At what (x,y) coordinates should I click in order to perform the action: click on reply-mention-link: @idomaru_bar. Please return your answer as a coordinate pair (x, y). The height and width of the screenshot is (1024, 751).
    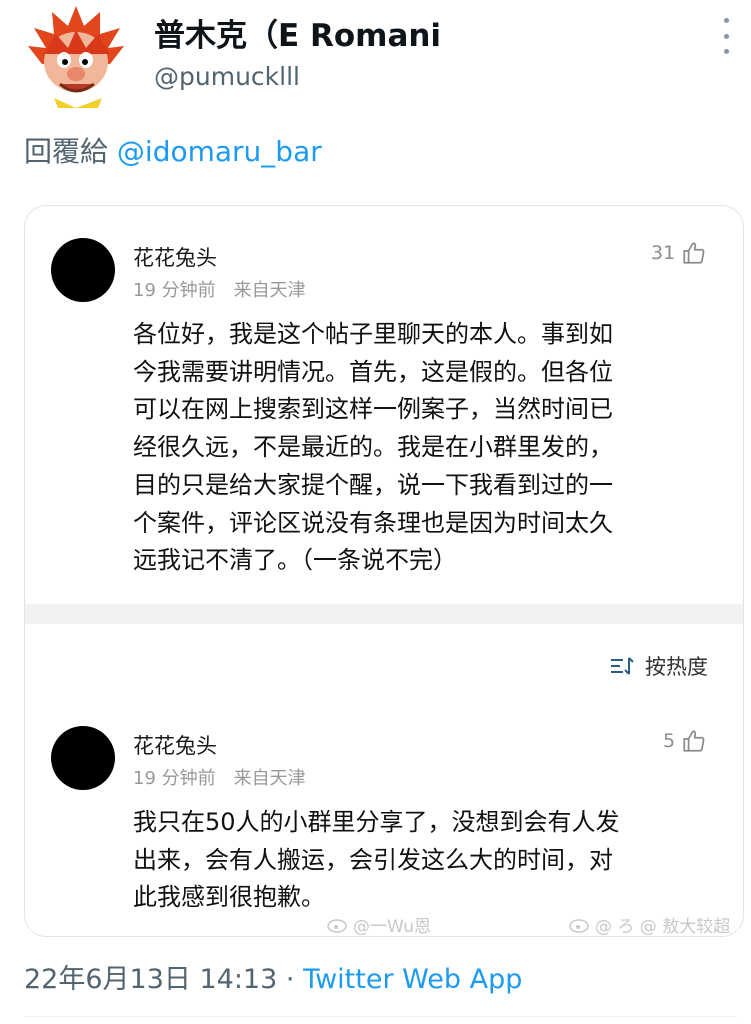
    Looking at the image, I should click on (219, 151).